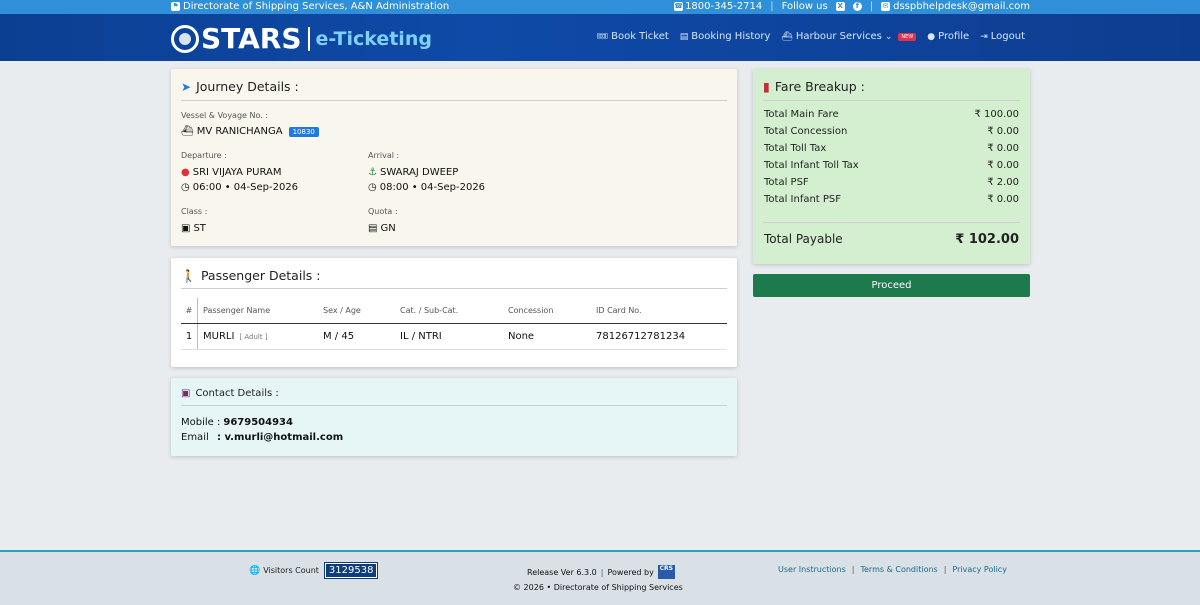 The width and height of the screenshot is (1200, 605). What do you see at coordinates (718, 6) in the screenshot?
I see `helpline: ☎ 1800-345-2714` at bounding box center [718, 6].